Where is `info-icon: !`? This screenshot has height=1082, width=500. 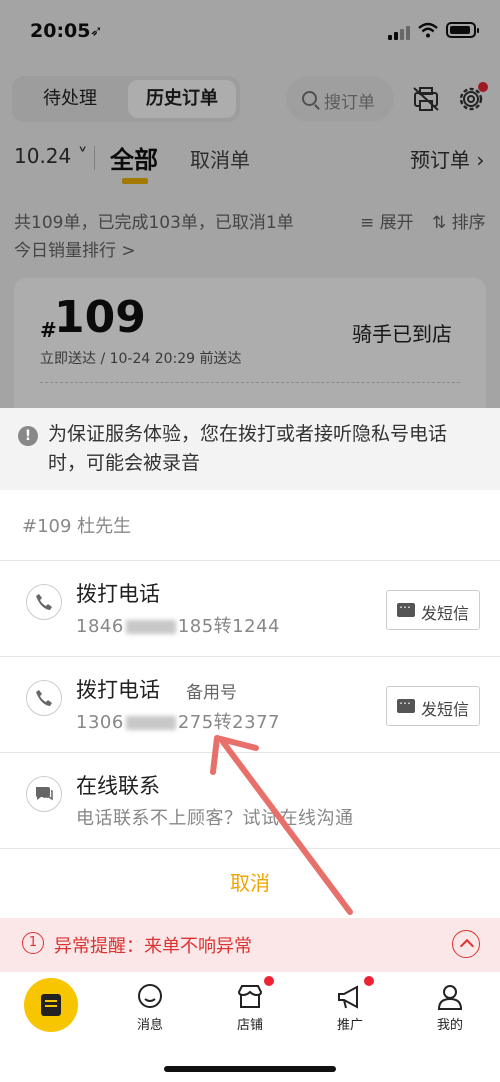
info-icon: ! is located at coordinates (28, 436).